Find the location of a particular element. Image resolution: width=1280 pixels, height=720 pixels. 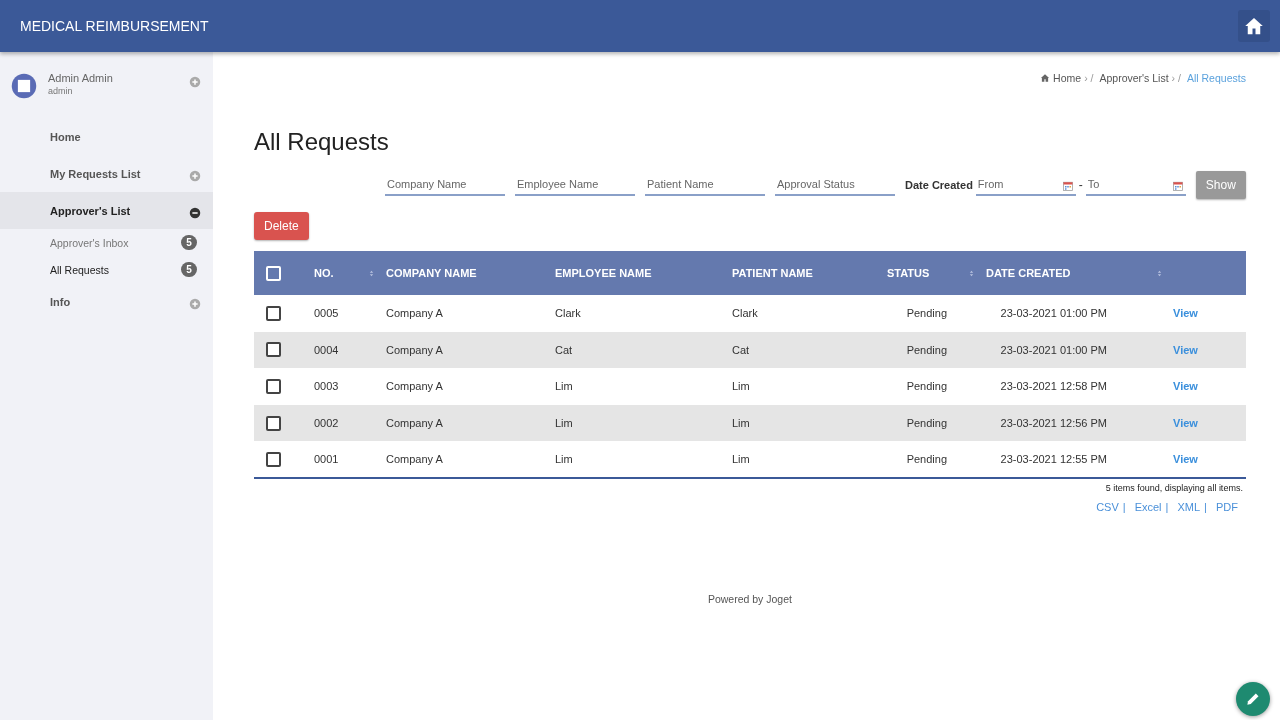

breadcrumb-link: Approver's List is located at coordinates (1134, 78).